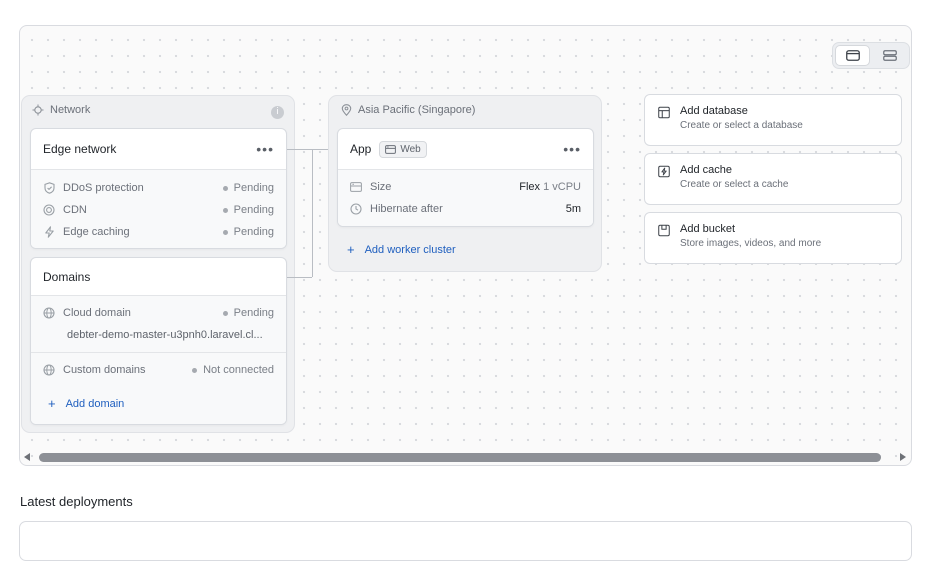 The image size is (925, 561). I want to click on canvas-view-icon, so click(852, 55).